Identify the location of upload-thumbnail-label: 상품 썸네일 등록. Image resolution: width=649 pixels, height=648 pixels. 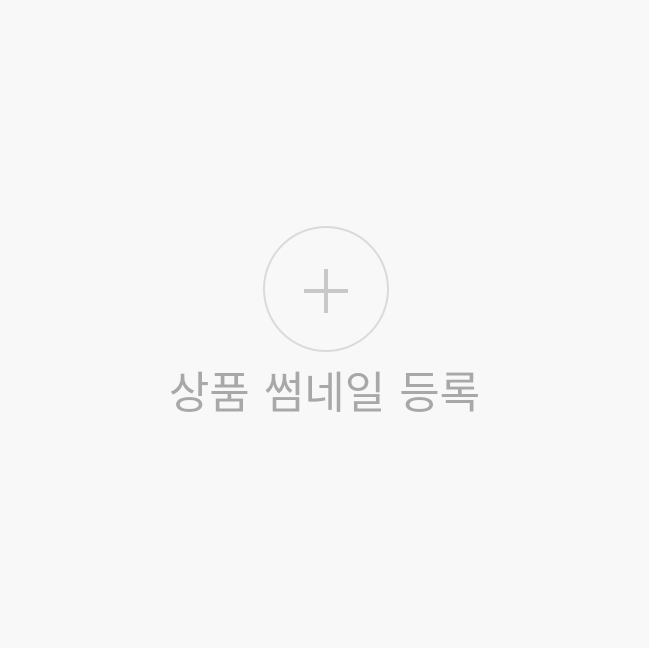
(324, 393).